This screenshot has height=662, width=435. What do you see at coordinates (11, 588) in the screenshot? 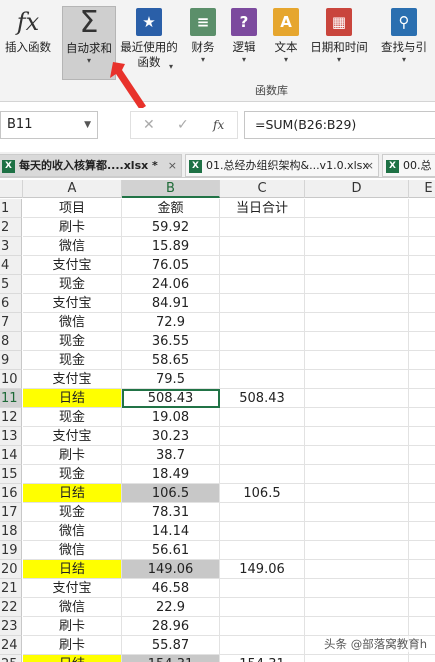
I see `row-header: 21` at bounding box center [11, 588].